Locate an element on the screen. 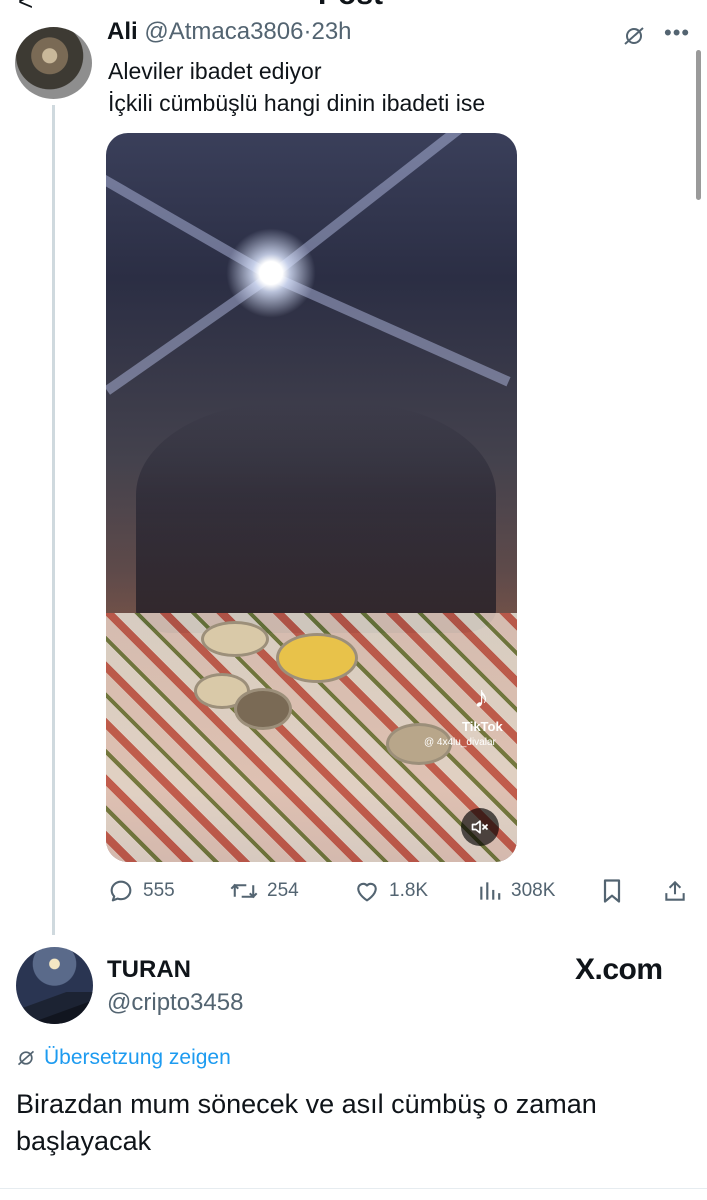 This screenshot has height=1200, width=707. mute-icon is located at coordinates (480, 827).